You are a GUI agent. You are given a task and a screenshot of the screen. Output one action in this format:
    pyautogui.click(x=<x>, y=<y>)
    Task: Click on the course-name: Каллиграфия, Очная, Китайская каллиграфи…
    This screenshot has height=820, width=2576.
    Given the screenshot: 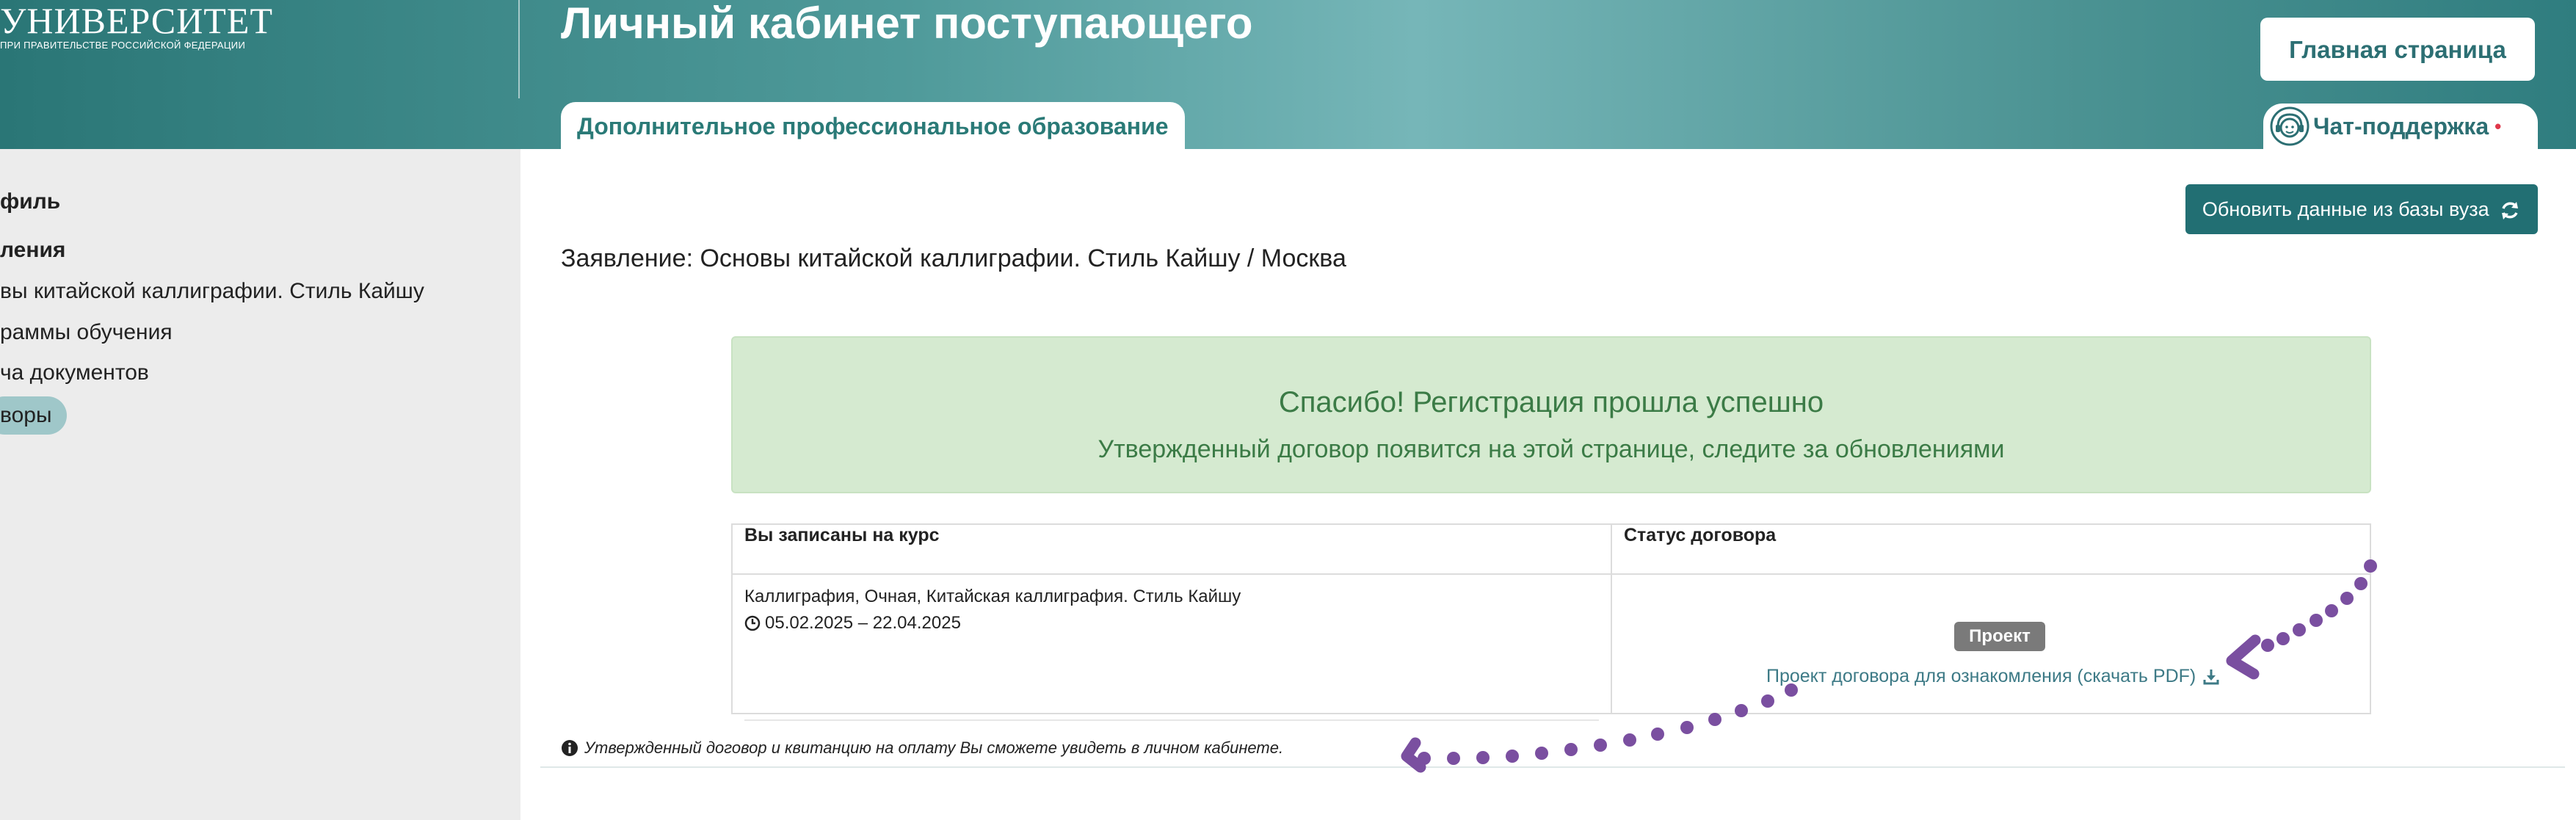 What is the action you would take?
    pyautogui.click(x=993, y=596)
    